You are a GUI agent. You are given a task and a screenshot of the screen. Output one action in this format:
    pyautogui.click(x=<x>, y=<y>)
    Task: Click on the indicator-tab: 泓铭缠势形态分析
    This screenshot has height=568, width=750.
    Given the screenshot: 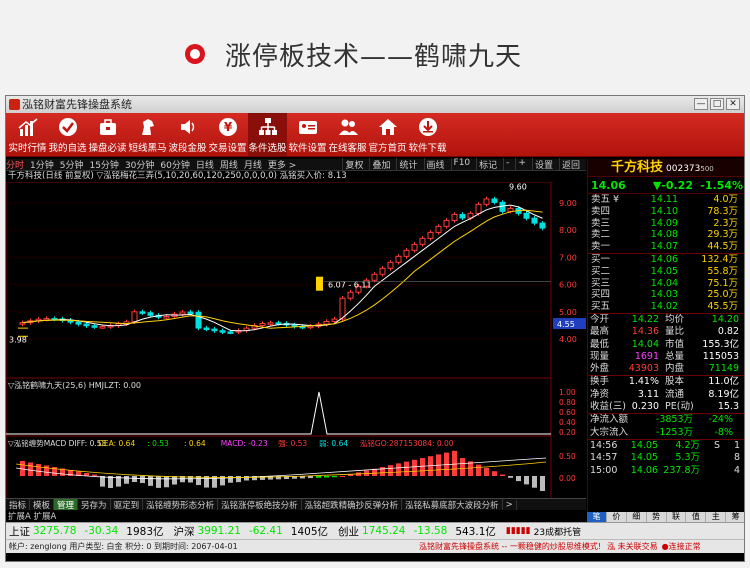 What is the action you would take?
    pyautogui.click(x=181, y=504)
    